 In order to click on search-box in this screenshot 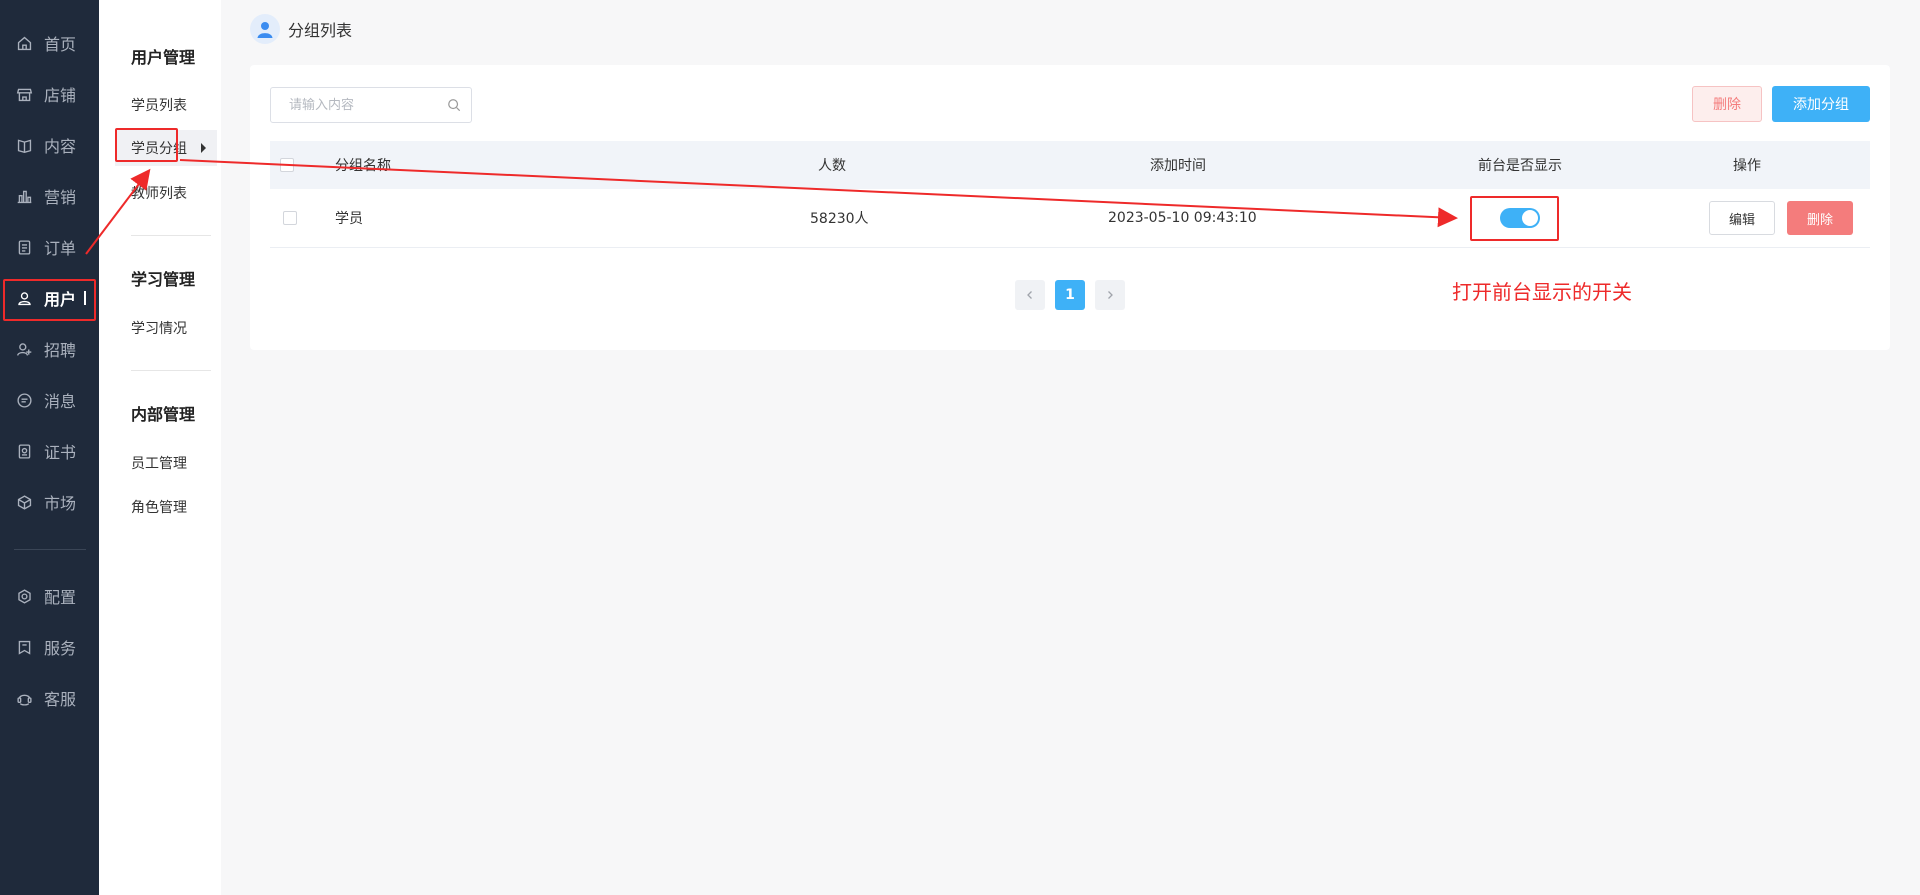, I will do `click(371, 105)`.